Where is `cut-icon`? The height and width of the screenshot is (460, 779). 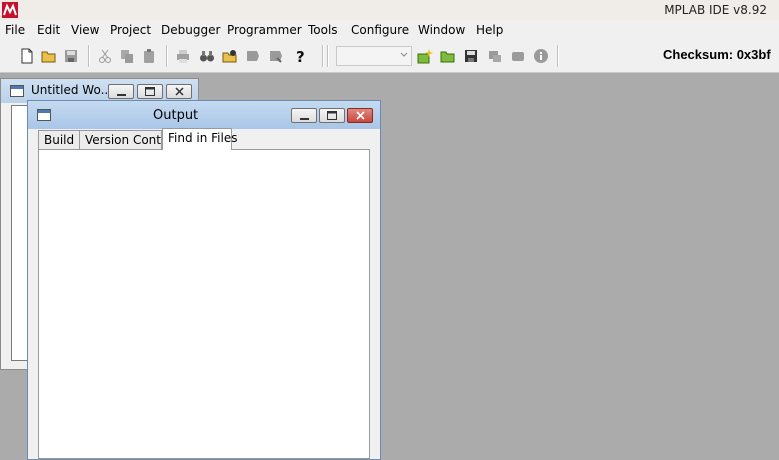
cut-icon is located at coordinates (105, 56).